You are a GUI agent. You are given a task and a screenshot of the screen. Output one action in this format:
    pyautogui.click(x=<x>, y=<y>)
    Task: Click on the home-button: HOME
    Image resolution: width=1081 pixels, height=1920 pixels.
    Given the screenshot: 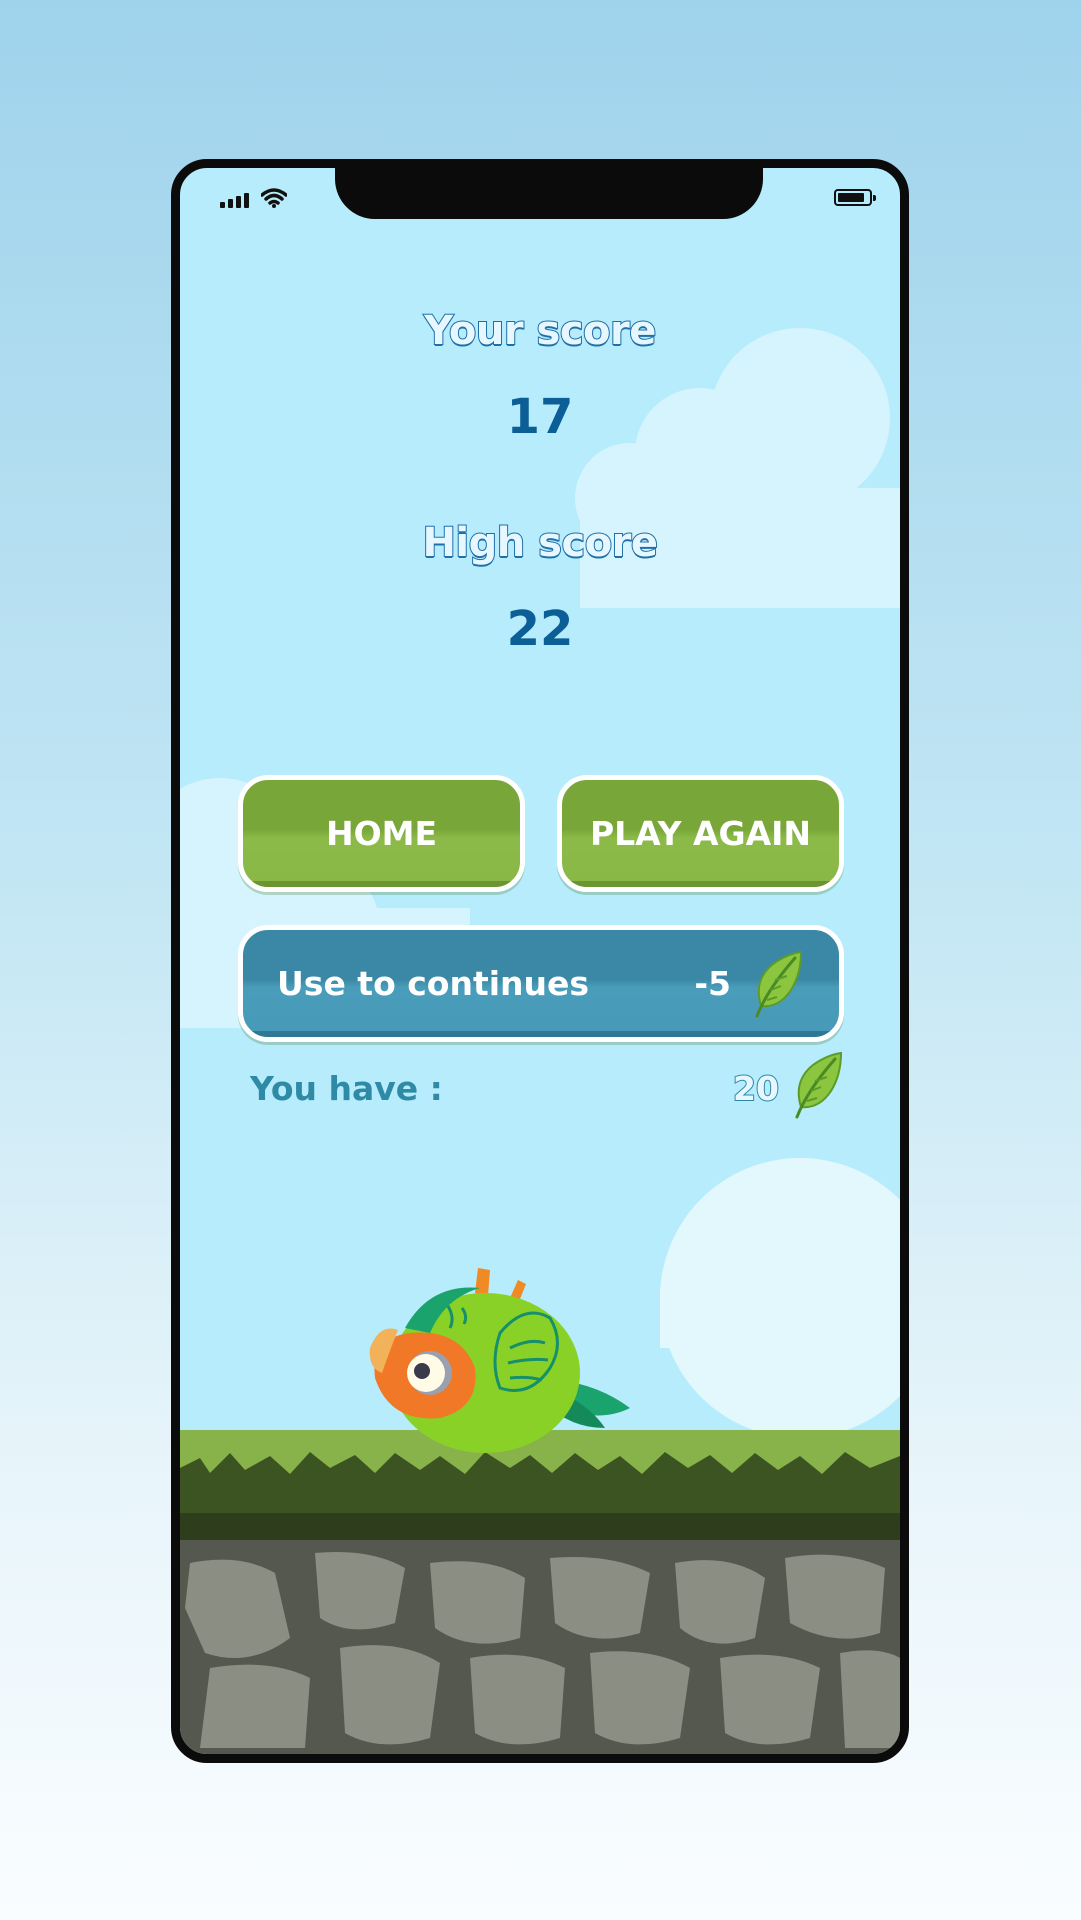 What is the action you would take?
    pyautogui.click(x=381, y=833)
    